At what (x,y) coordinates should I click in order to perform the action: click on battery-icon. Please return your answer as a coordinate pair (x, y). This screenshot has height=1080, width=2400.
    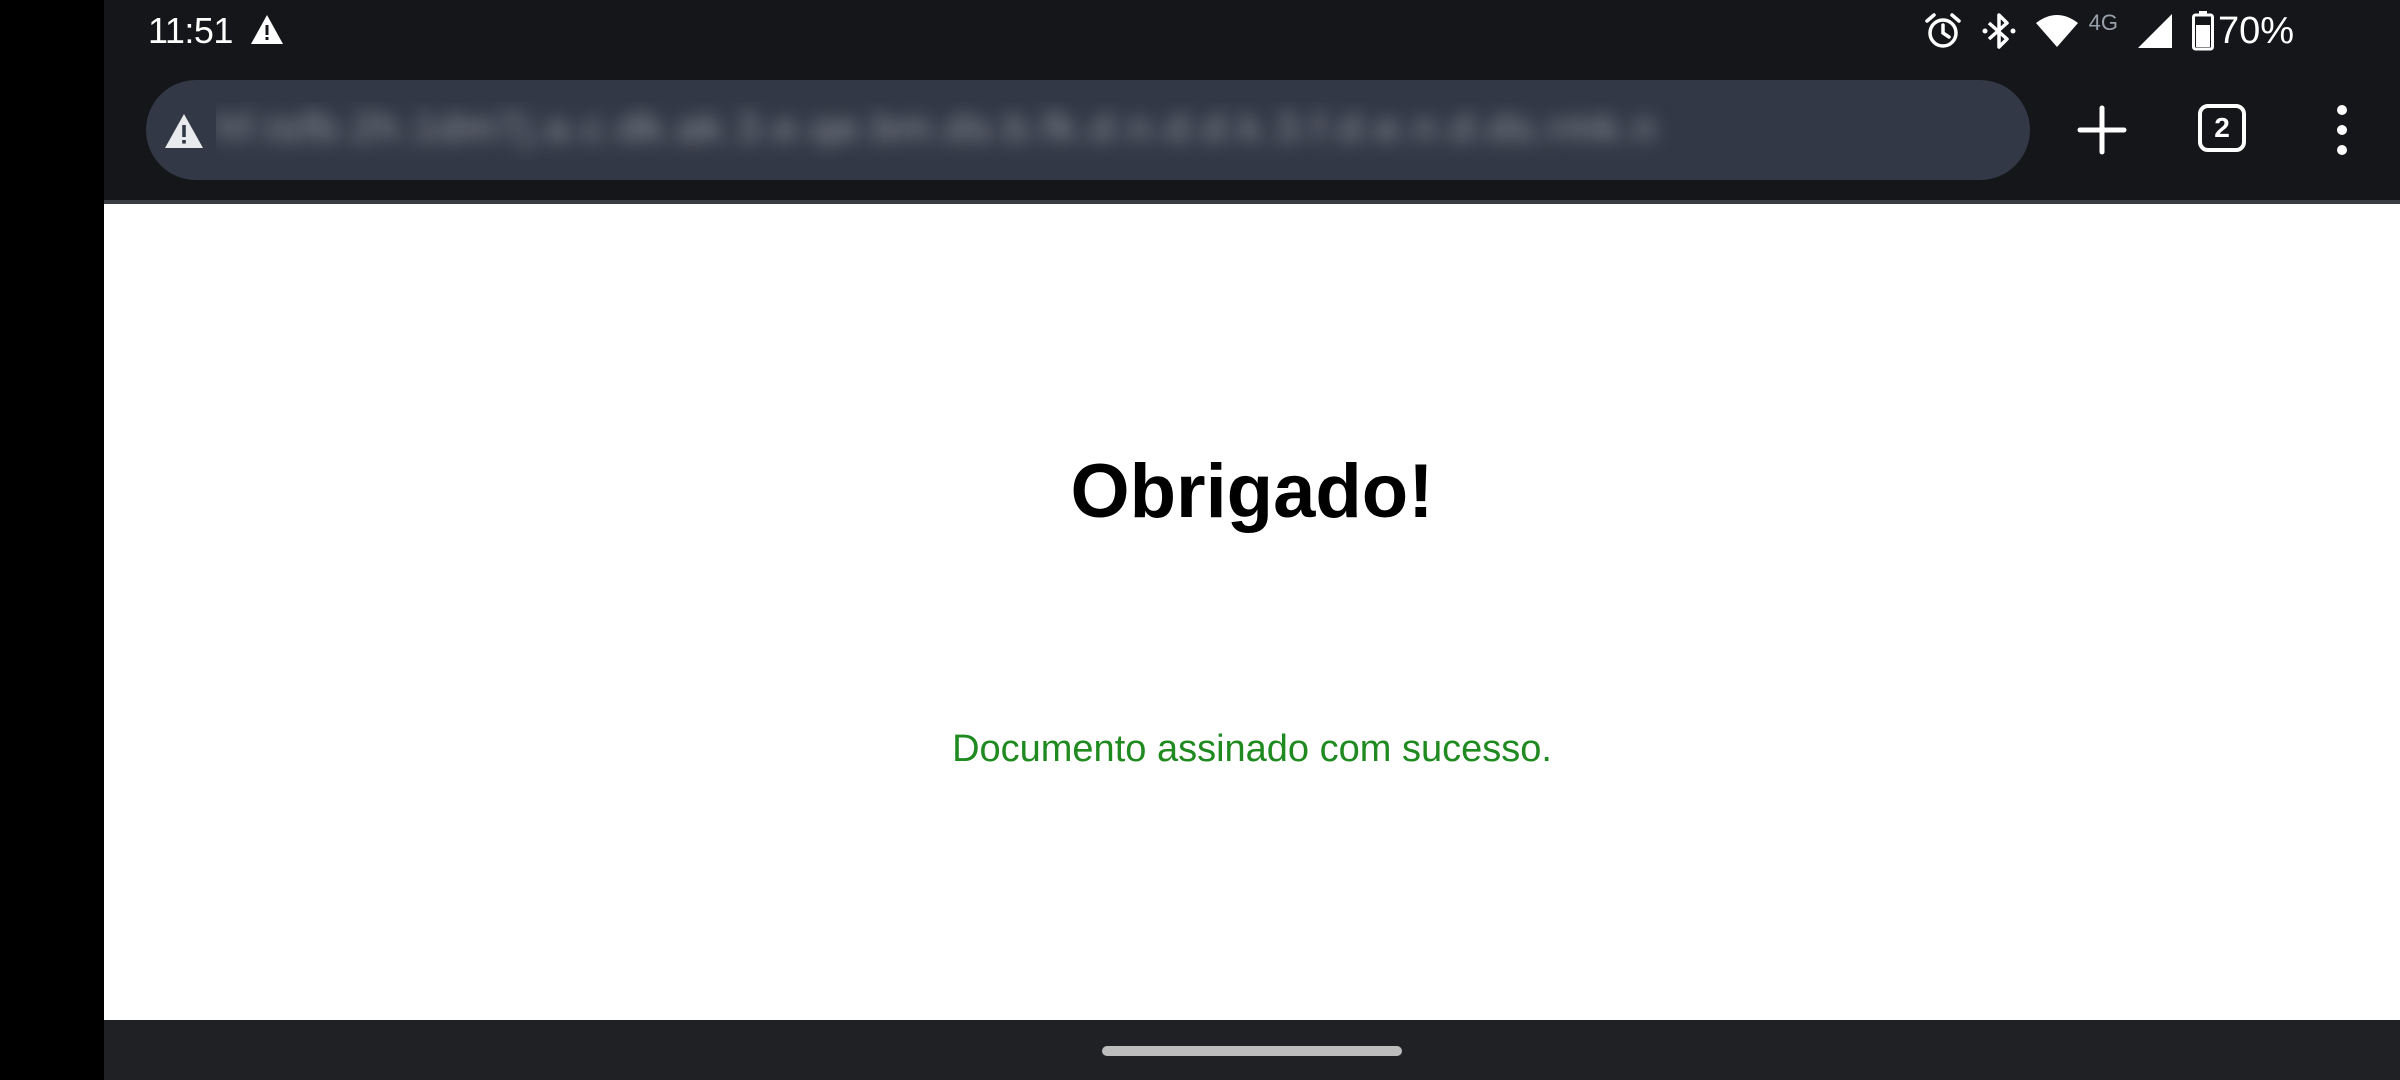
    Looking at the image, I should click on (2202, 31).